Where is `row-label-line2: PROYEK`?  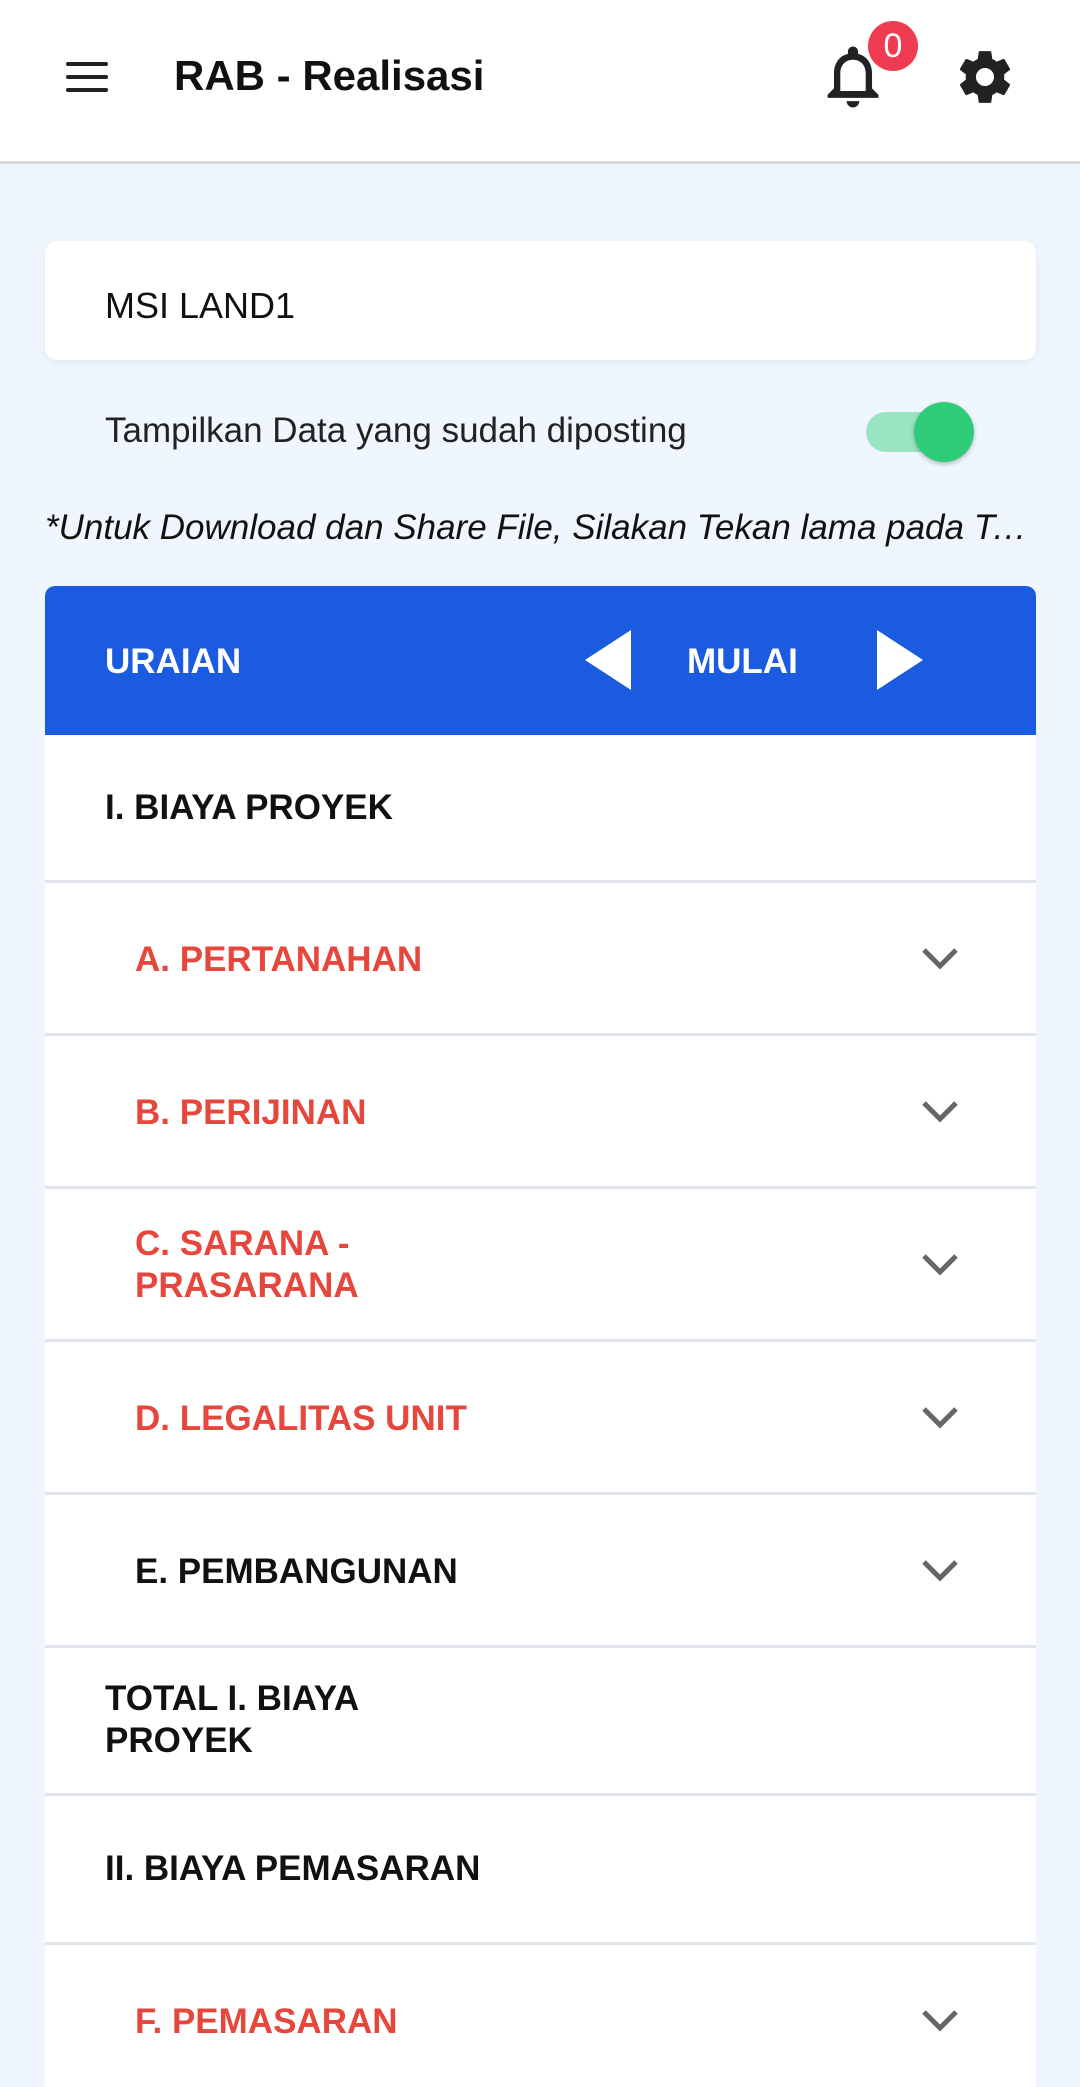
row-label-line2: PROYEK is located at coordinates (179, 1740).